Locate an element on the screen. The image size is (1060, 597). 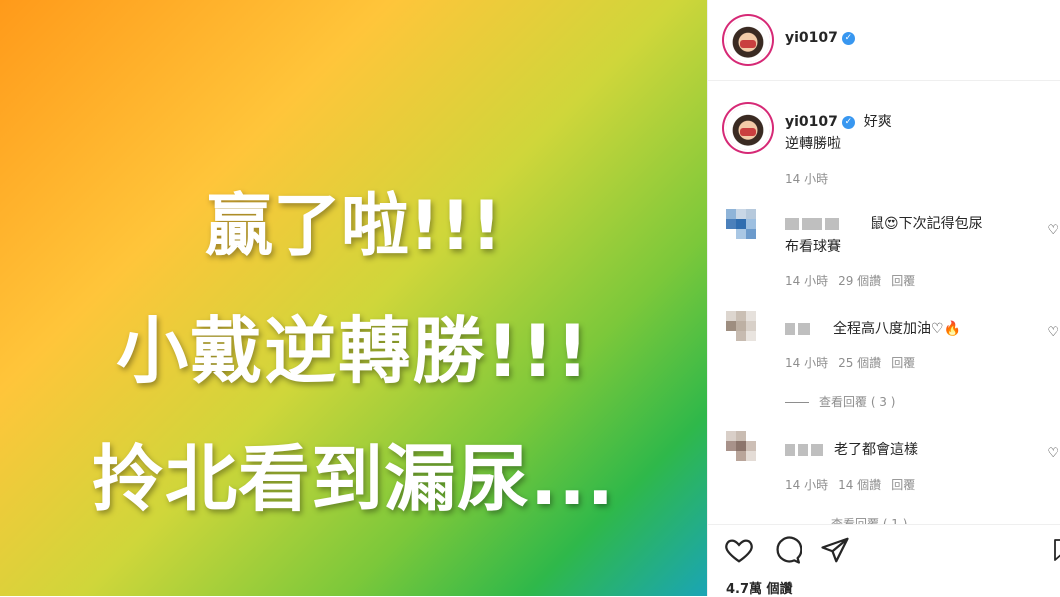
heart-icon is located at coordinates (739, 550).